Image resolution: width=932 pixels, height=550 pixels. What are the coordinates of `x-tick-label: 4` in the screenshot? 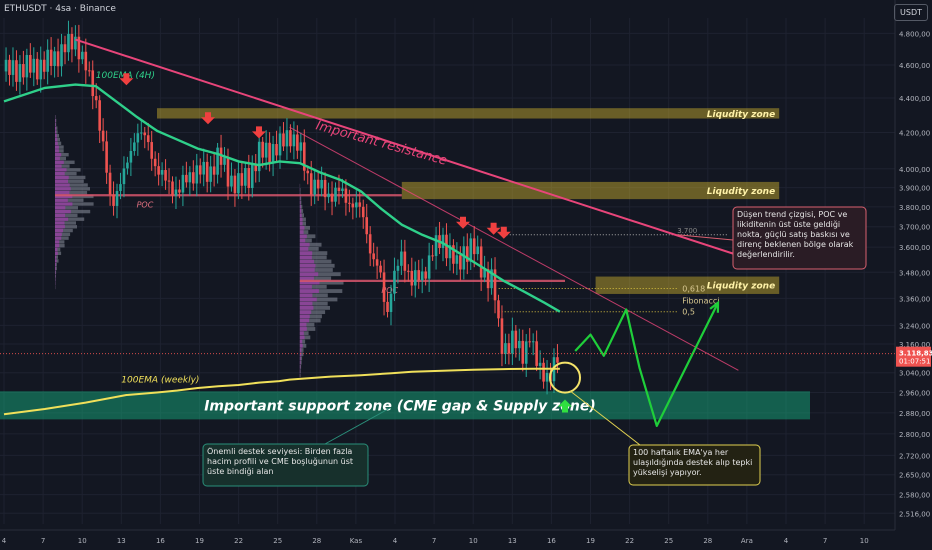 It's located at (786, 541).